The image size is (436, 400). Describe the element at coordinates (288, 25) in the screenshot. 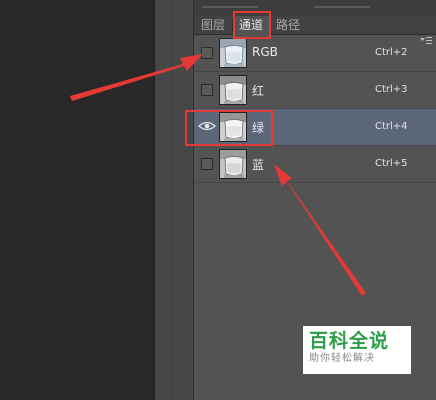

I see `tab-paths: 路径` at that location.